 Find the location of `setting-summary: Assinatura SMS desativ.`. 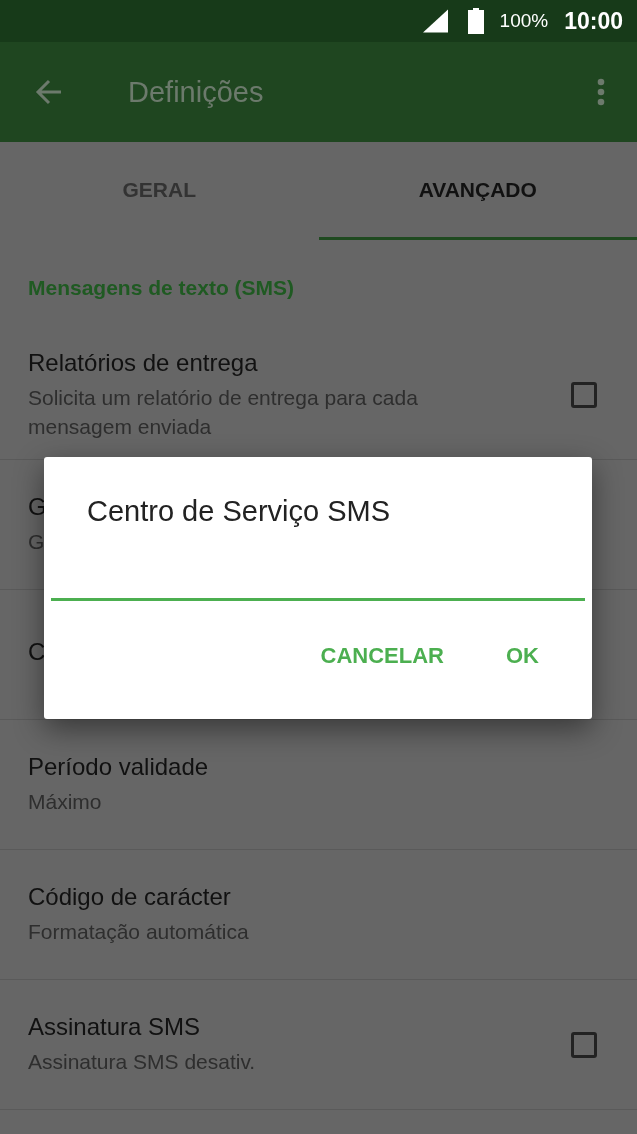

setting-summary: Assinatura SMS desativ. is located at coordinates (142, 1062).